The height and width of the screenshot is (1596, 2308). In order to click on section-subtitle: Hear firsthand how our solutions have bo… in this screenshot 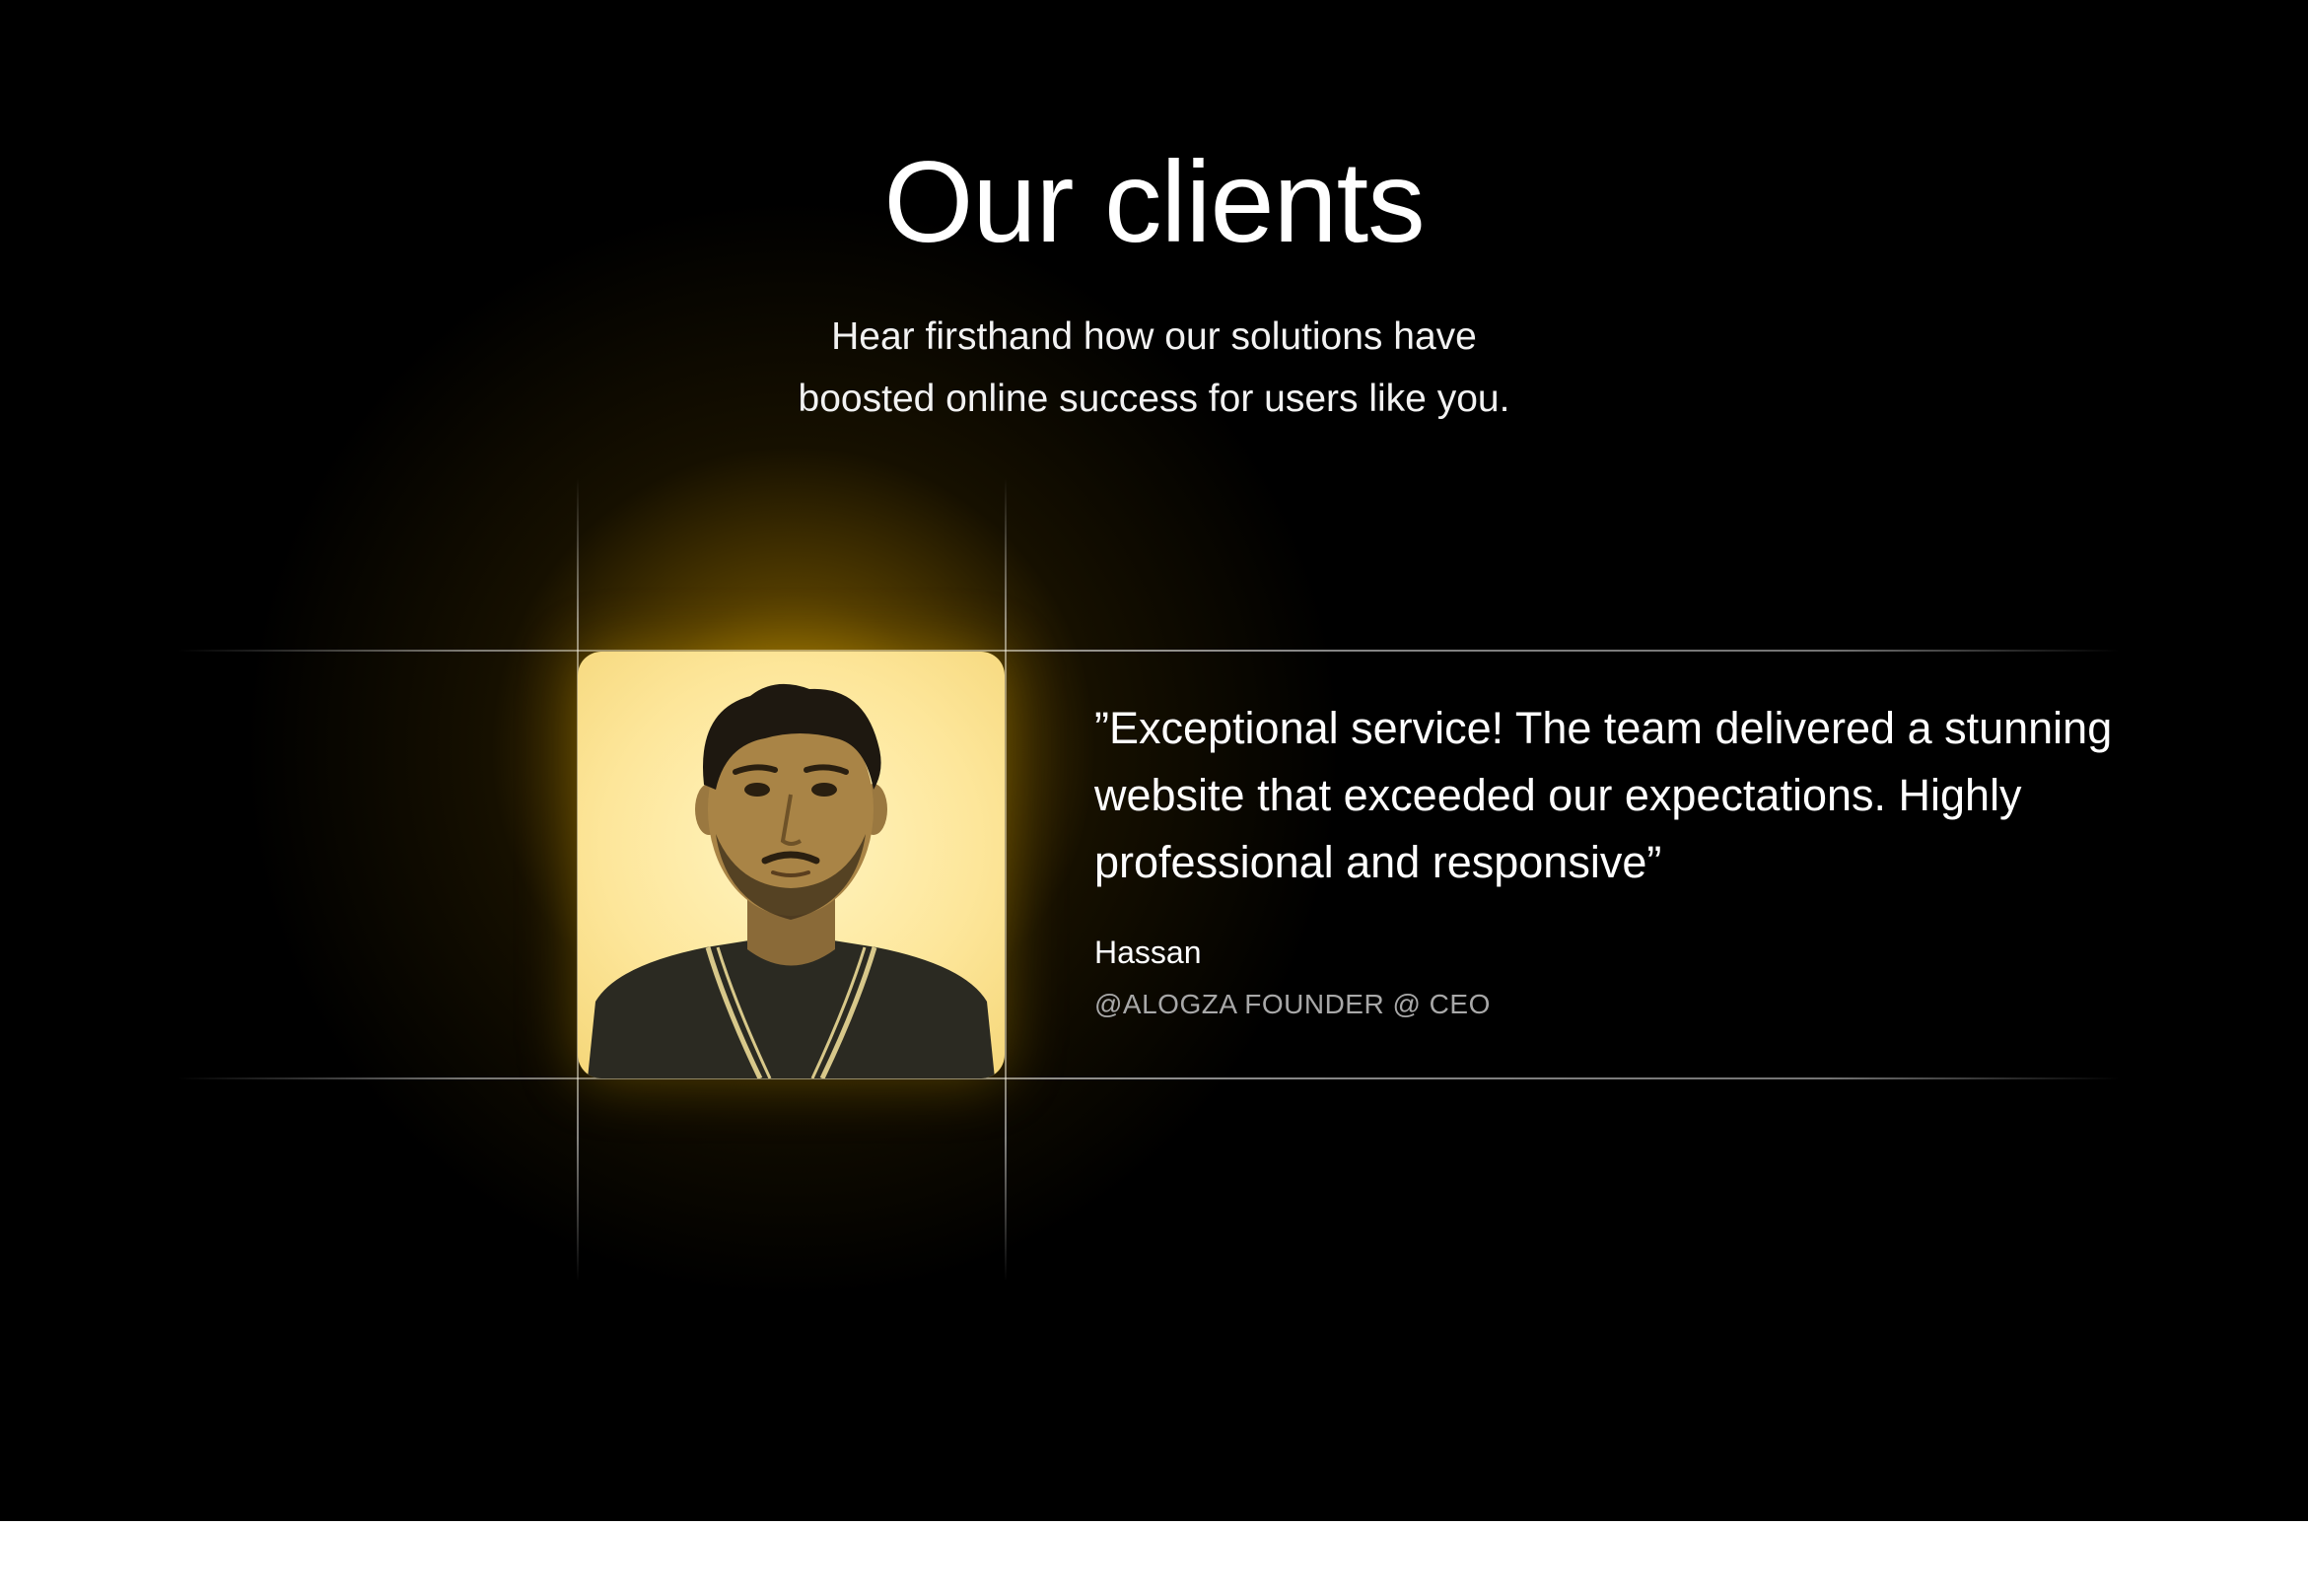, I will do `click(1154, 368)`.